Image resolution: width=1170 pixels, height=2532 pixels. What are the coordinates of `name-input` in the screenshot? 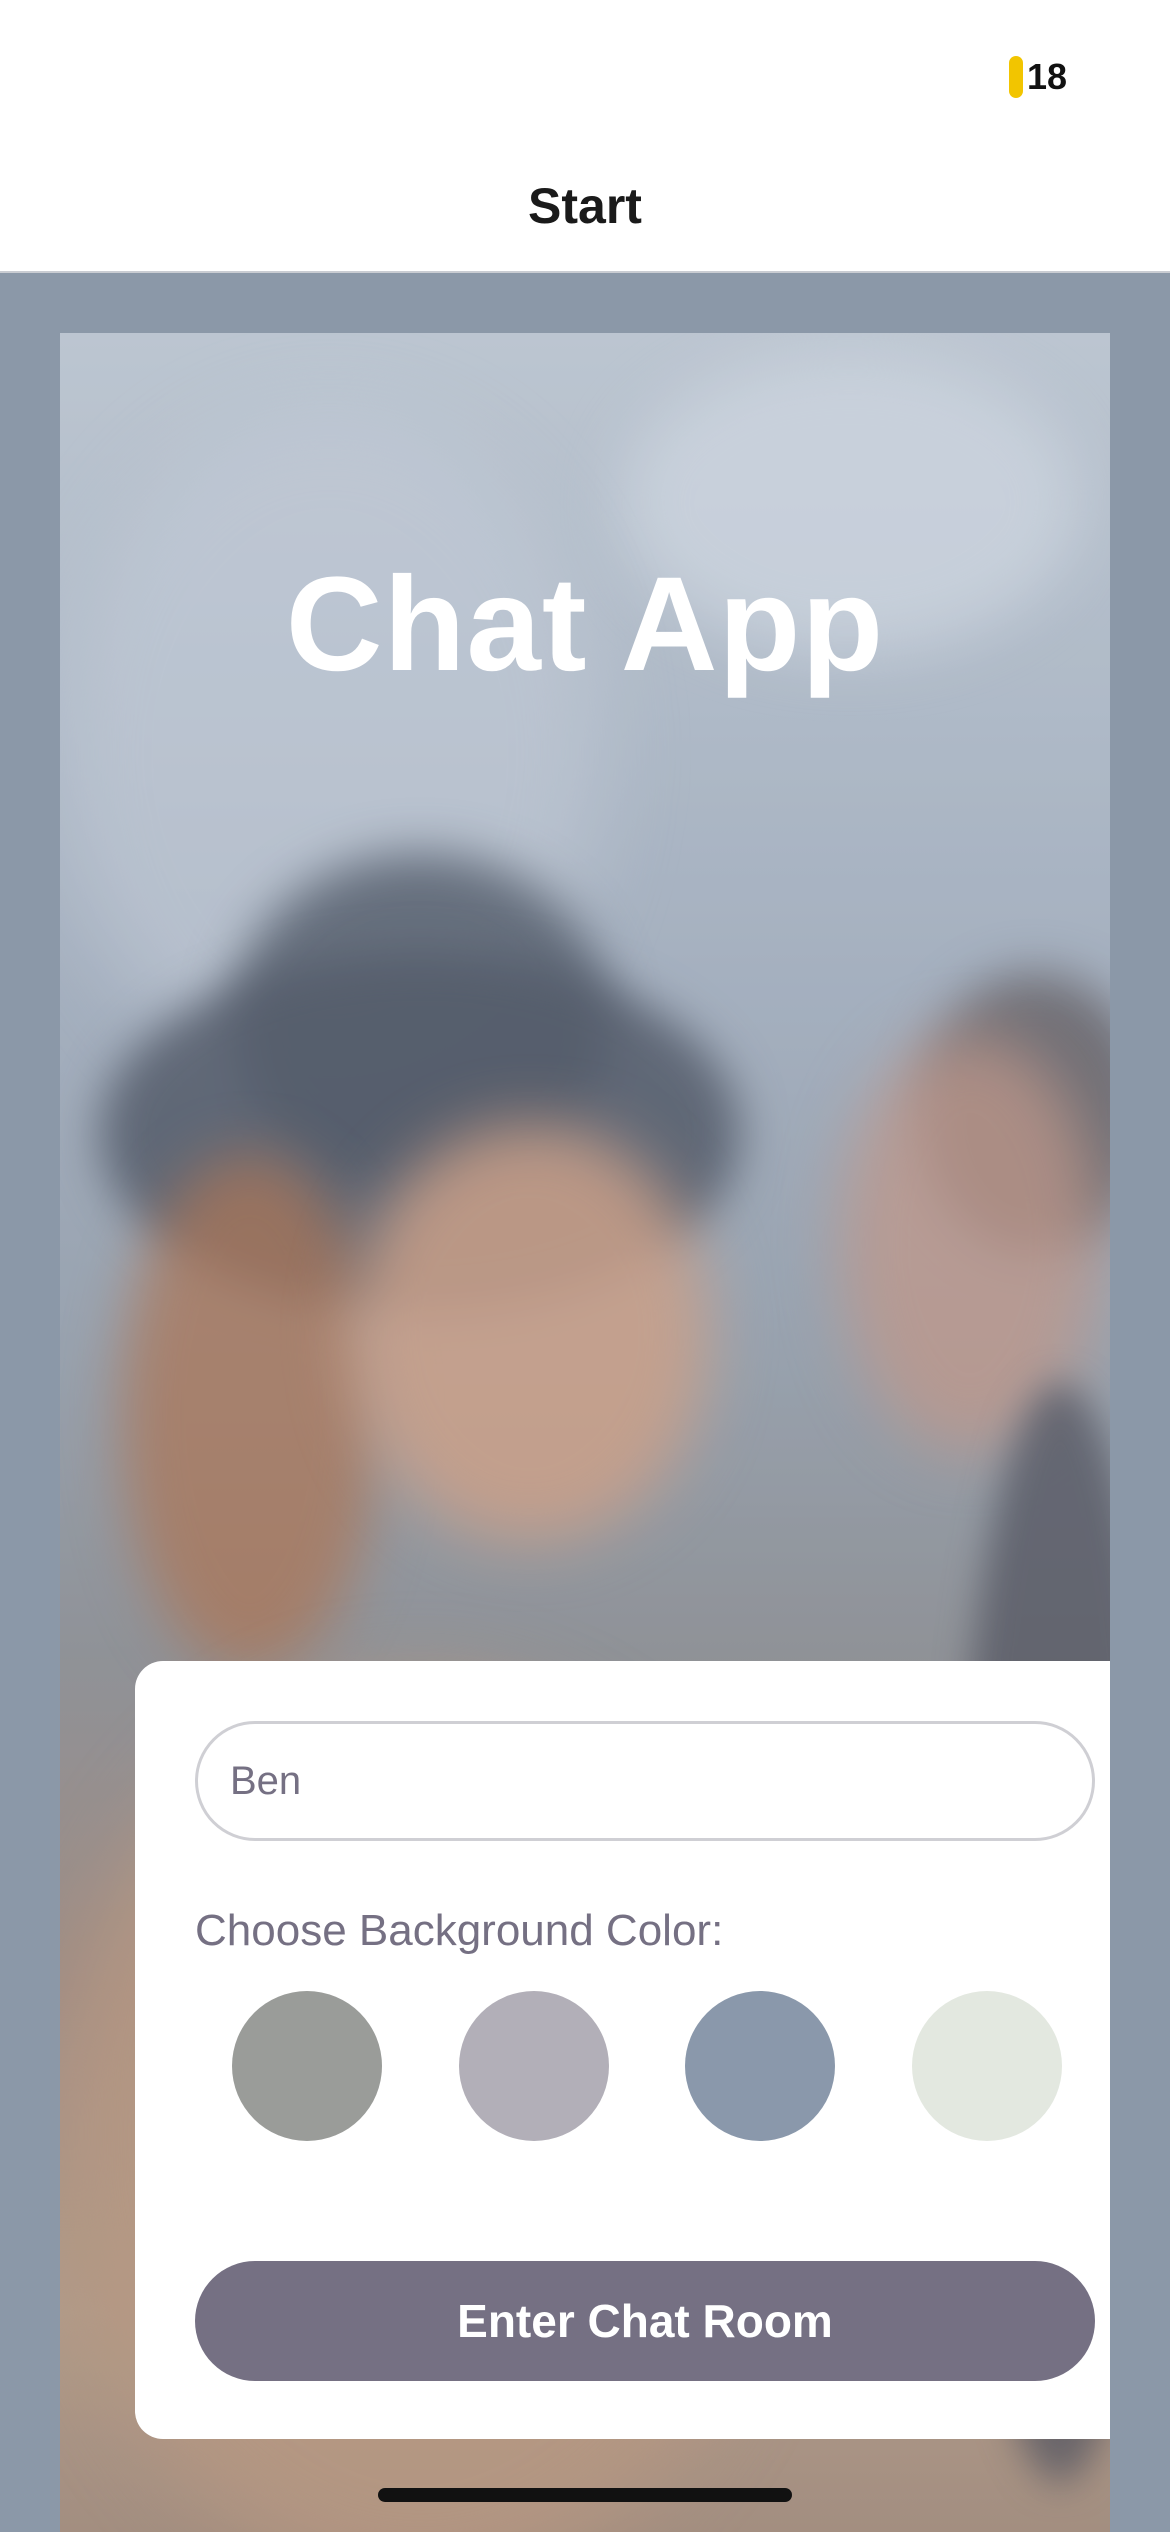 It's located at (645, 1781).